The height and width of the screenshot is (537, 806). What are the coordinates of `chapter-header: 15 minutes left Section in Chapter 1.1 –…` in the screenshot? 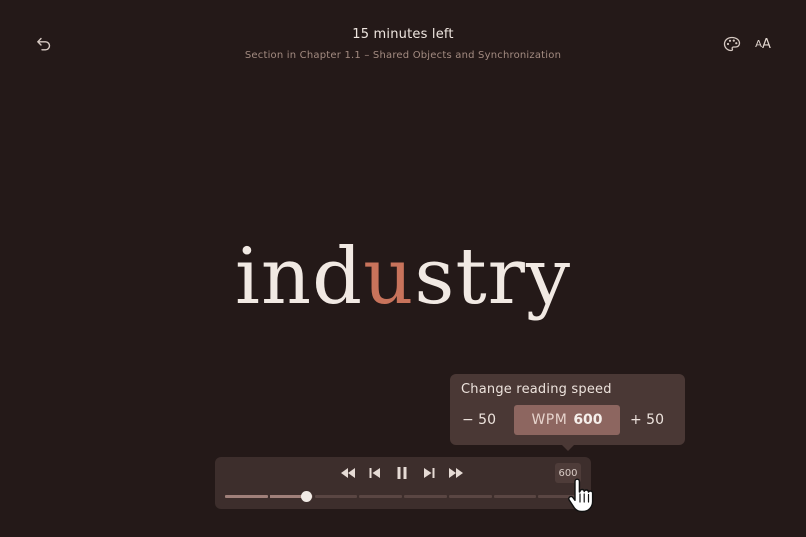 It's located at (403, 44).